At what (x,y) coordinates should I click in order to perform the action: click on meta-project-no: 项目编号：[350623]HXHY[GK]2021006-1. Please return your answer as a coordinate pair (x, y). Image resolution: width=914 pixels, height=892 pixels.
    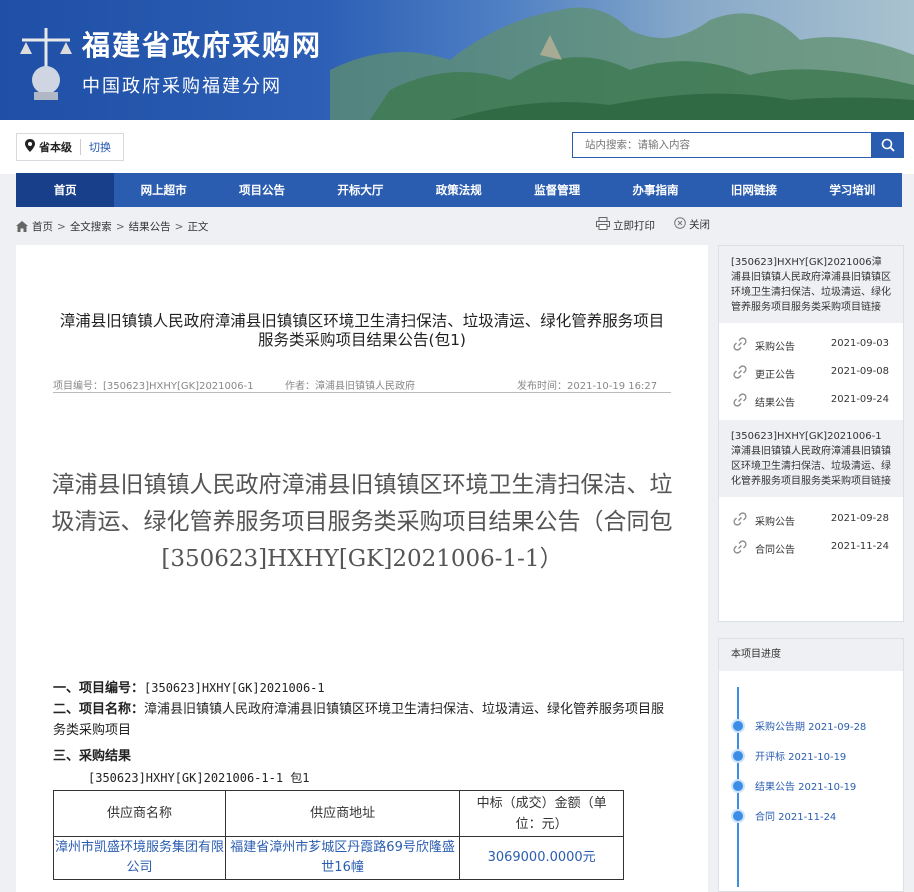
    Looking at the image, I should click on (153, 386).